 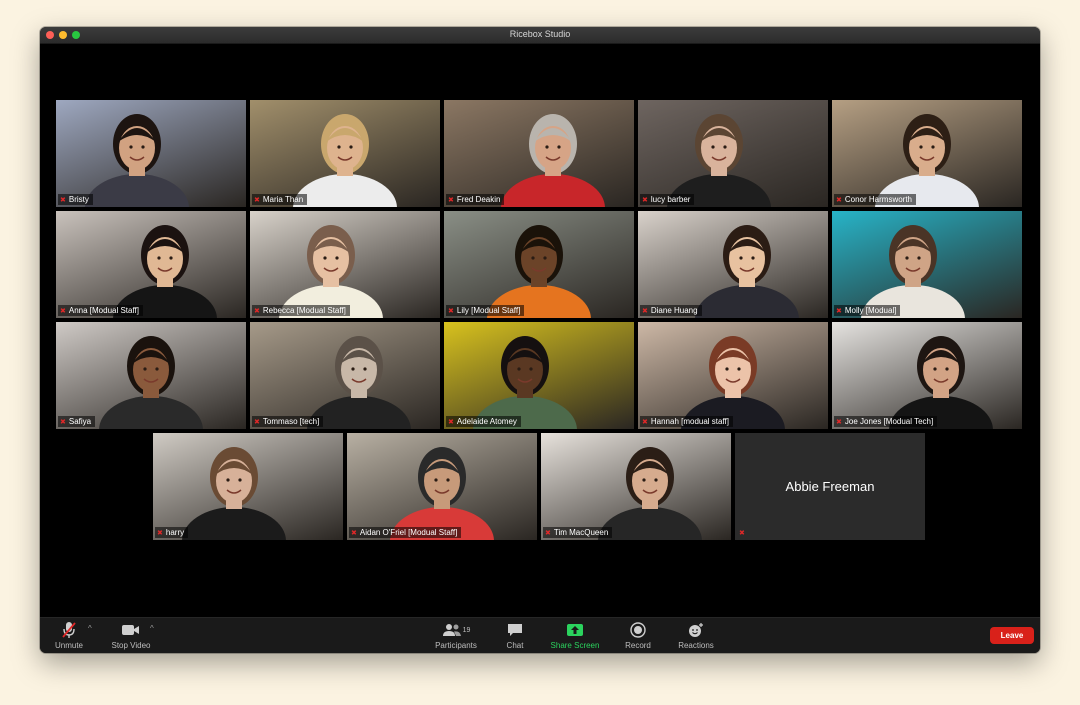 What do you see at coordinates (405, 532) in the screenshot?
I see `participant-name-tag: ✖ Aidan O'Friel [Modual Staff]` at bounding box center [405, 532].